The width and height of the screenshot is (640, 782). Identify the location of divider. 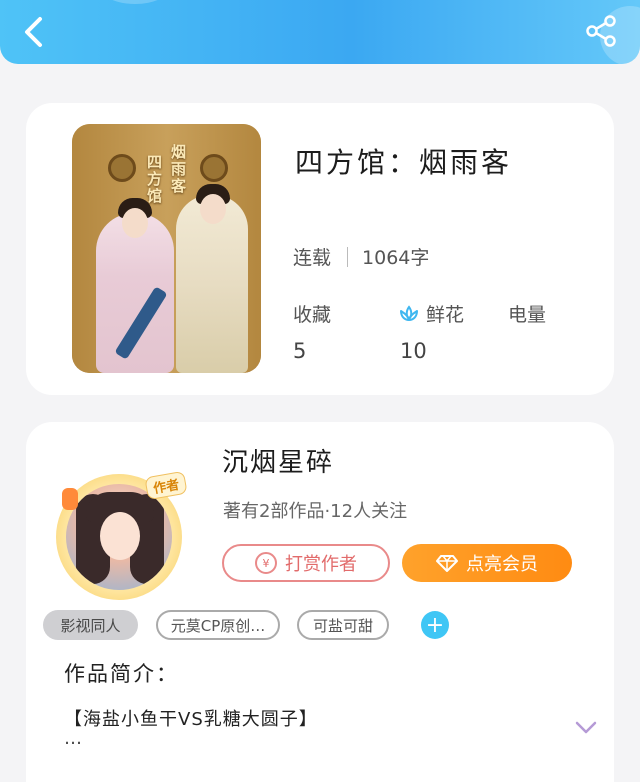
(348, 256).